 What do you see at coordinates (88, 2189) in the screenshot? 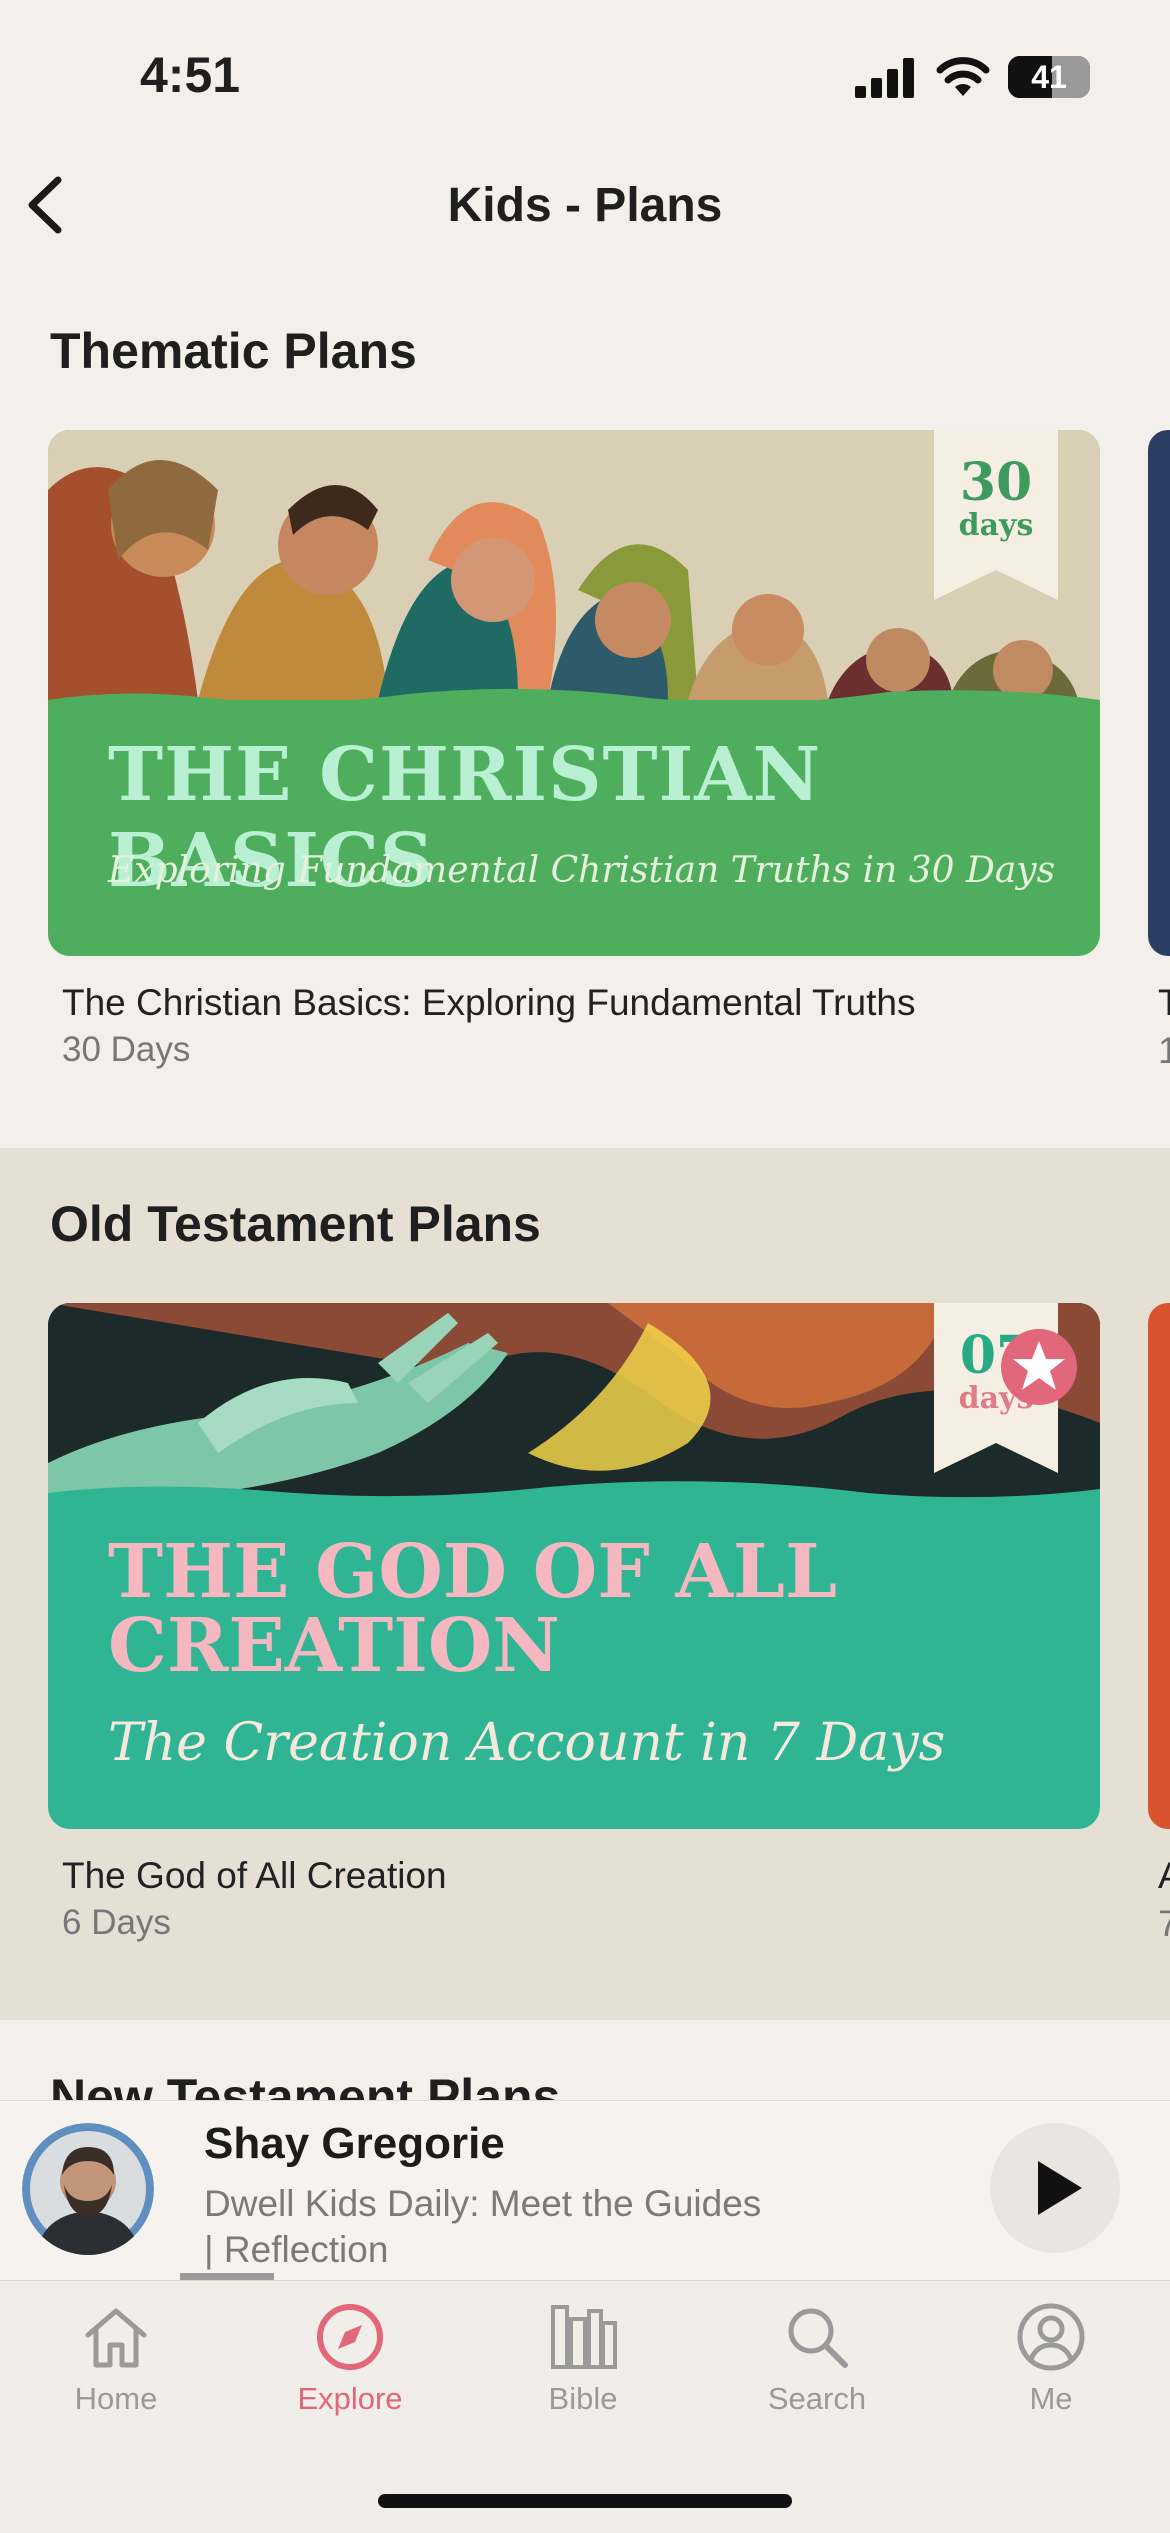
I see `avatar` at bounding box center [88, 2189].